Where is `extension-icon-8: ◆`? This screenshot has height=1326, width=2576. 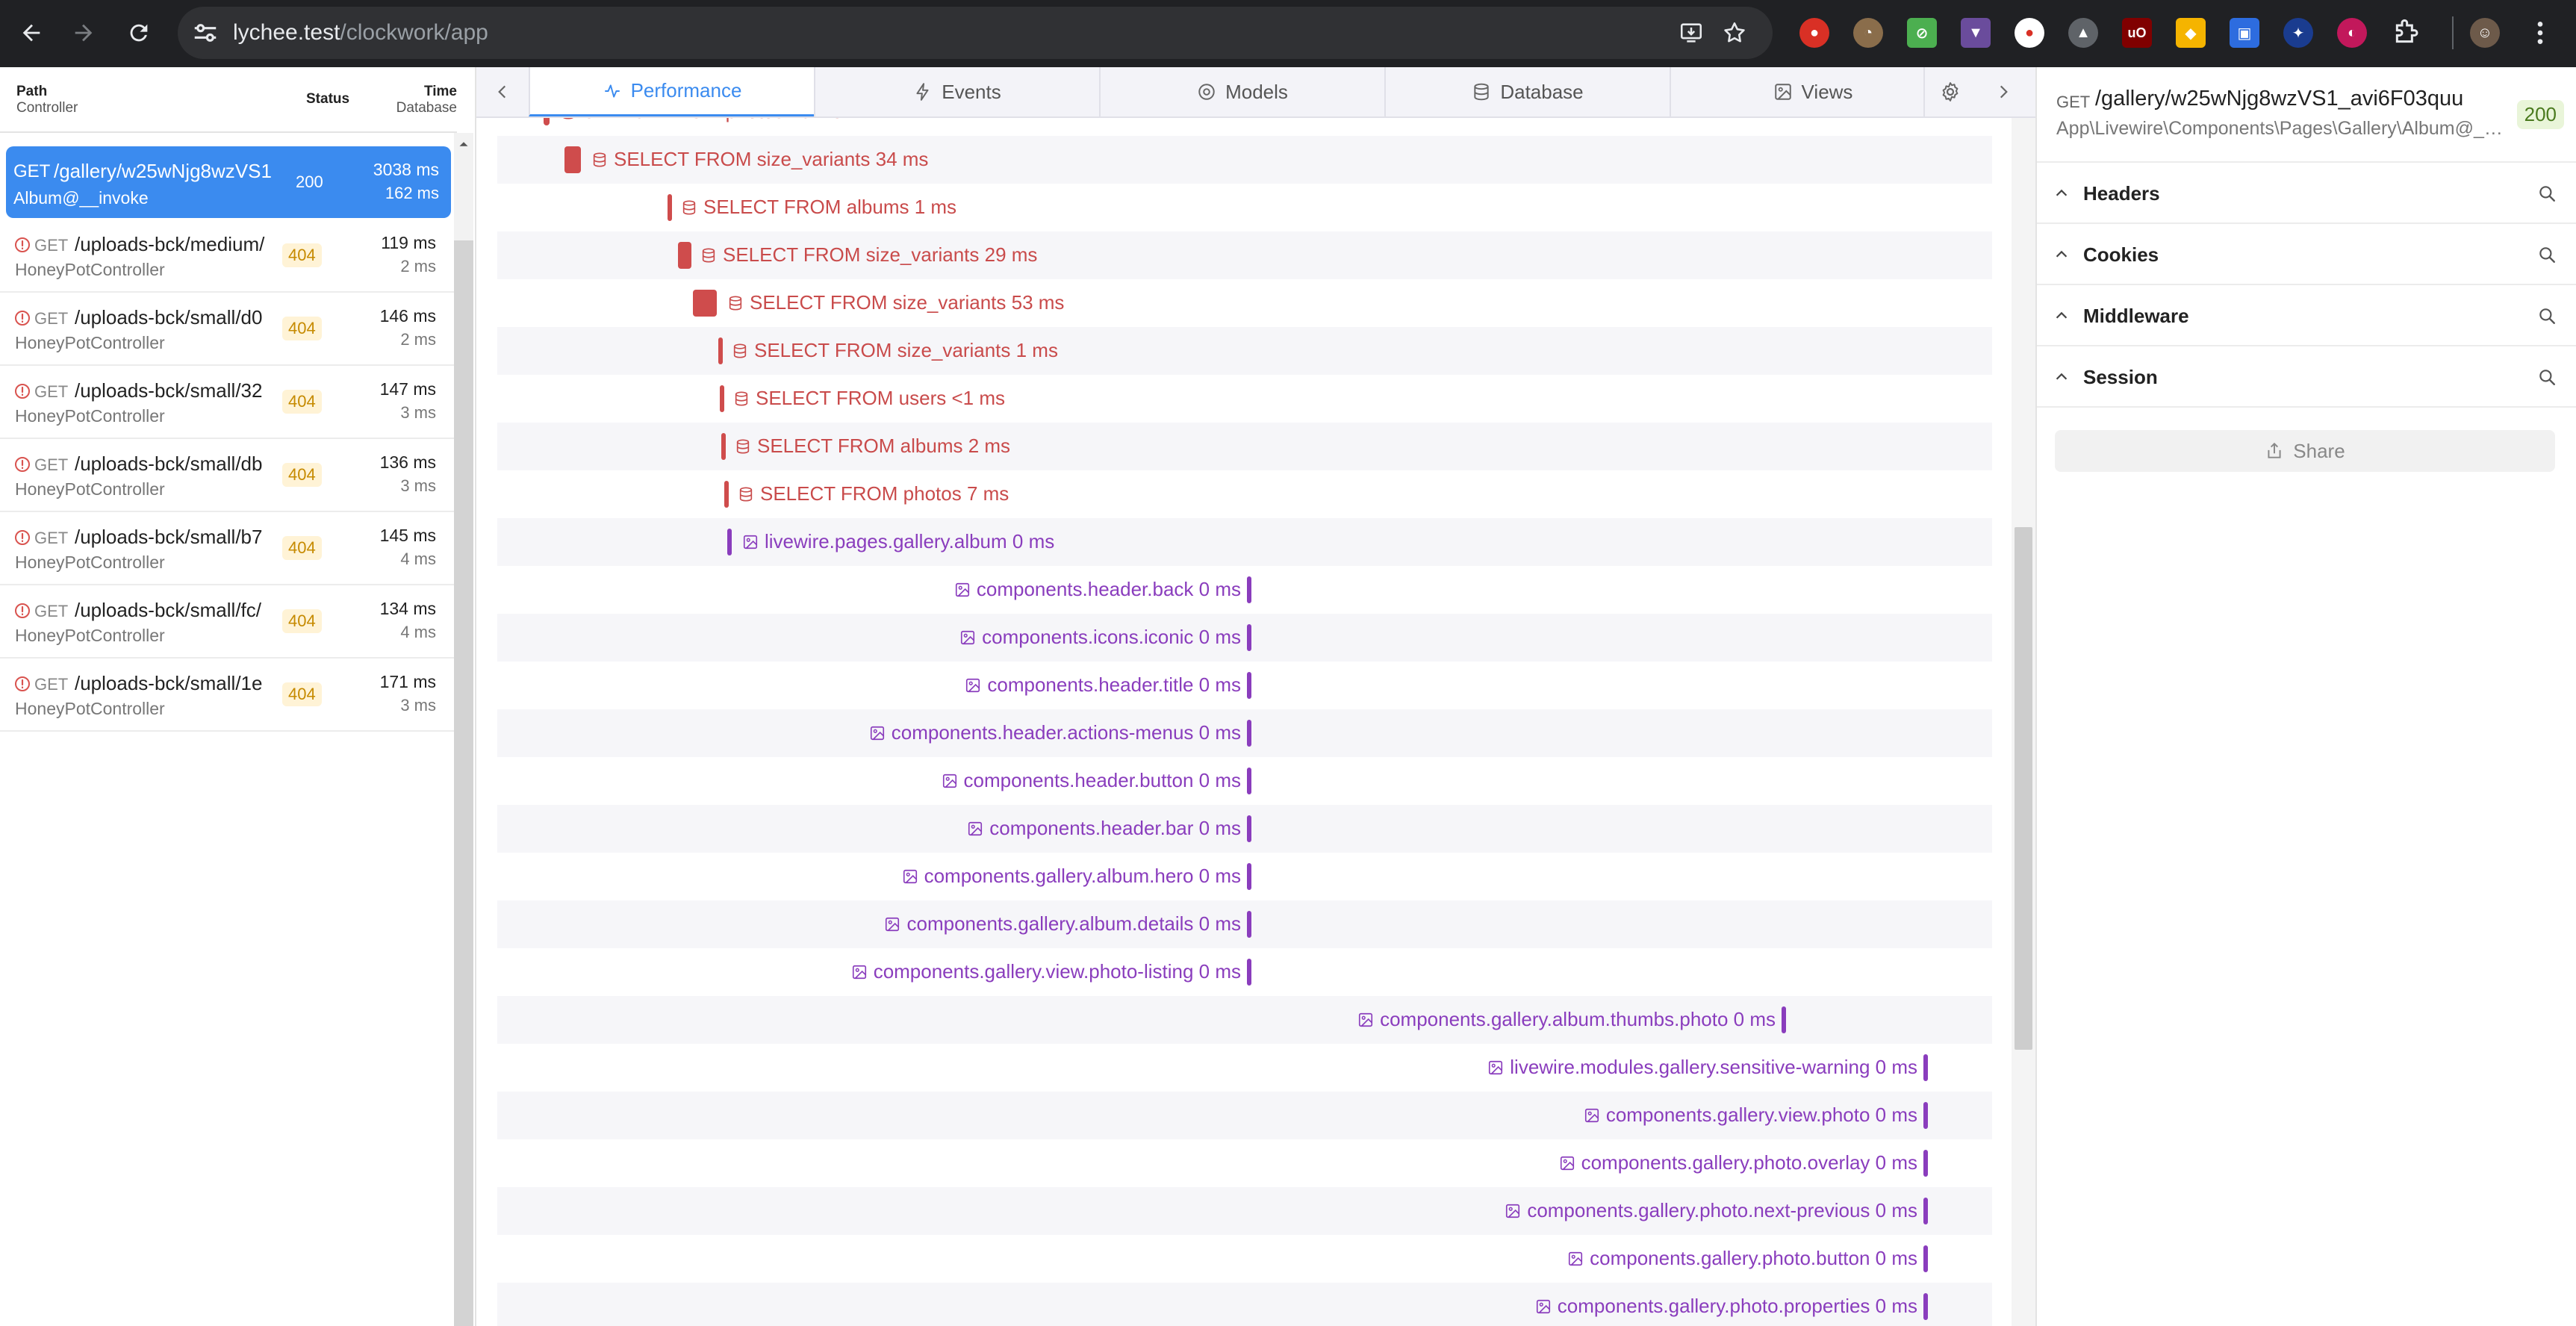
extension-icon-8: ◆ is located at coordinates (2191, 33).